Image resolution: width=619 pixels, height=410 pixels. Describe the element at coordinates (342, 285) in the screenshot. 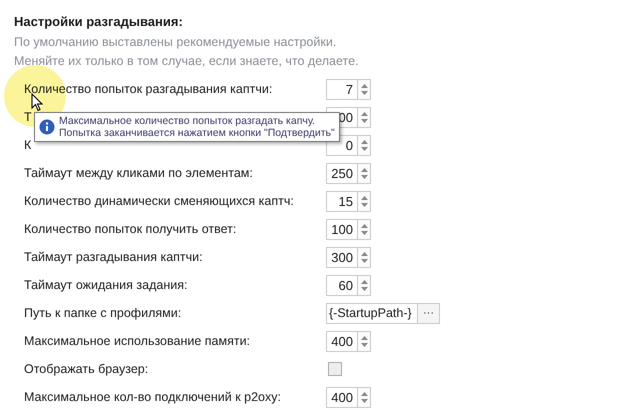

I see `number-field: 60` at that location.